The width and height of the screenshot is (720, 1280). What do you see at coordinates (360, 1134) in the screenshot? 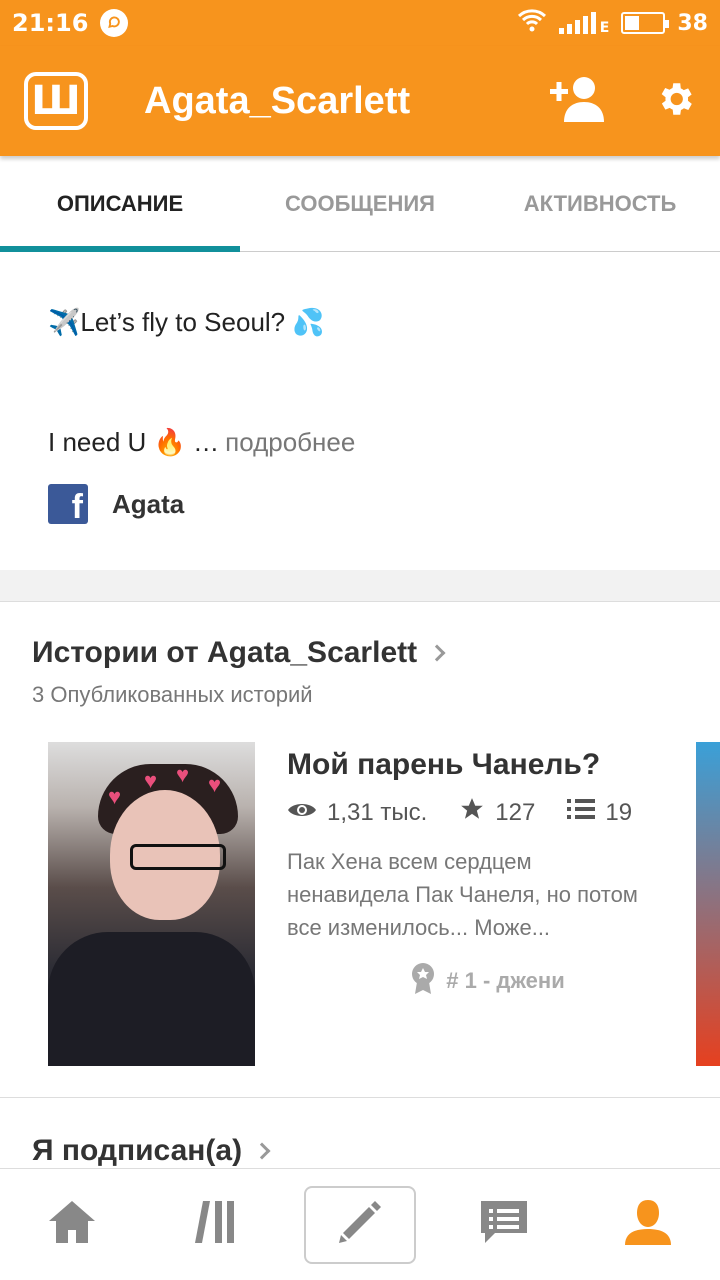
I see `following-section: Я подписан(а)` at bounding box center [360, 1134].